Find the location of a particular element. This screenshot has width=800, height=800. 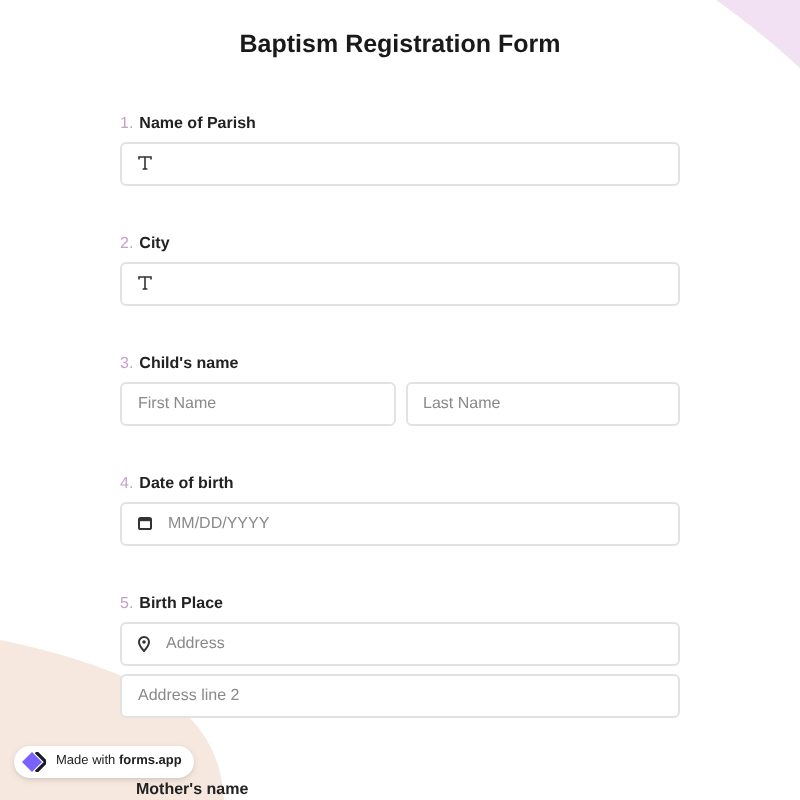

location-pin-icon is located at coordinates (144, 643).